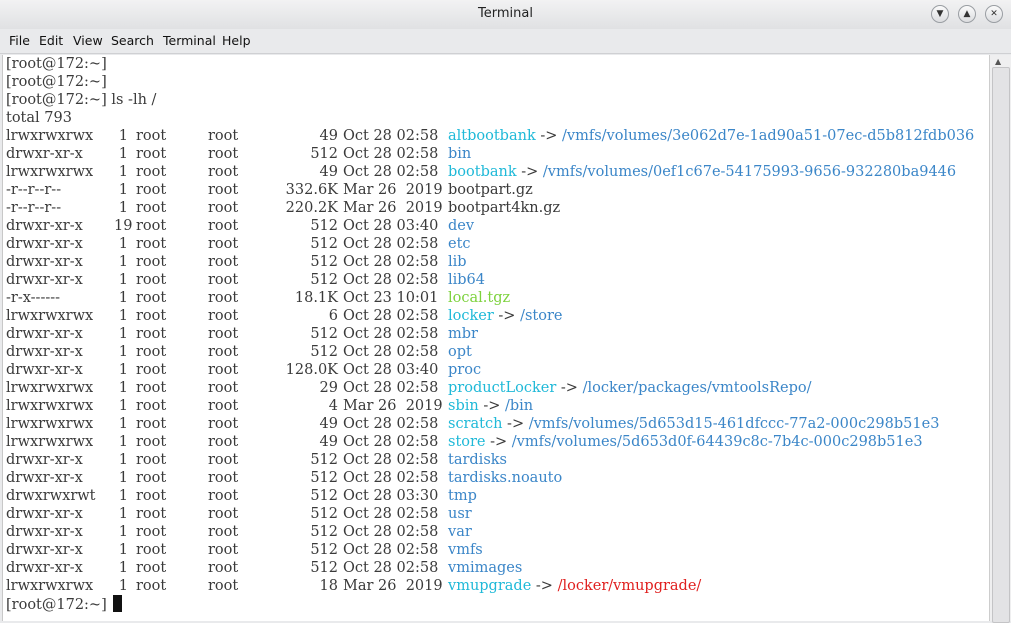  What do you see at coordinates (994, 14) in the screenshot?
I see `close-button: ✕` at bounding box center [994, 14].